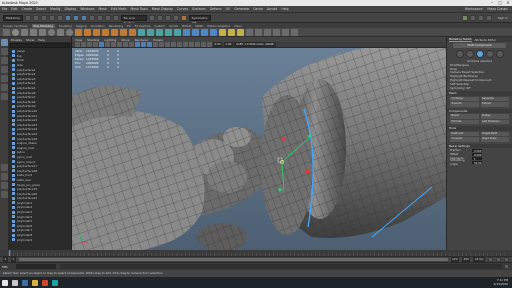  What do you see at coordinates (125, 44) in the screenshot?
I see `field-chart-icon` at bounding box center [125, 44].